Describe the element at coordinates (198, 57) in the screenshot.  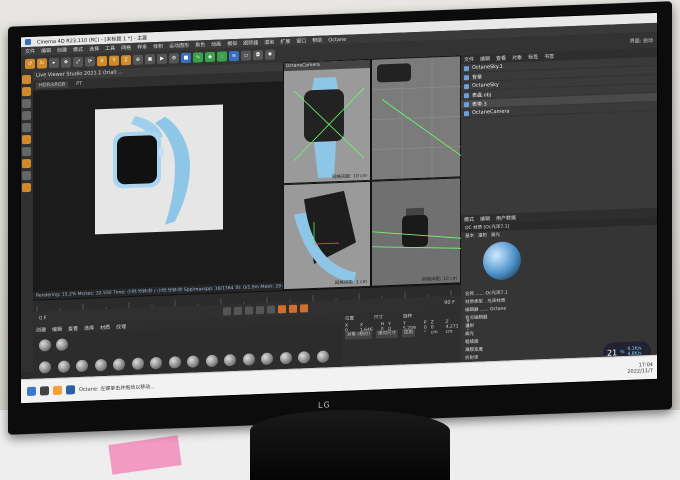
I see `spline-icon: ∿` at that location.